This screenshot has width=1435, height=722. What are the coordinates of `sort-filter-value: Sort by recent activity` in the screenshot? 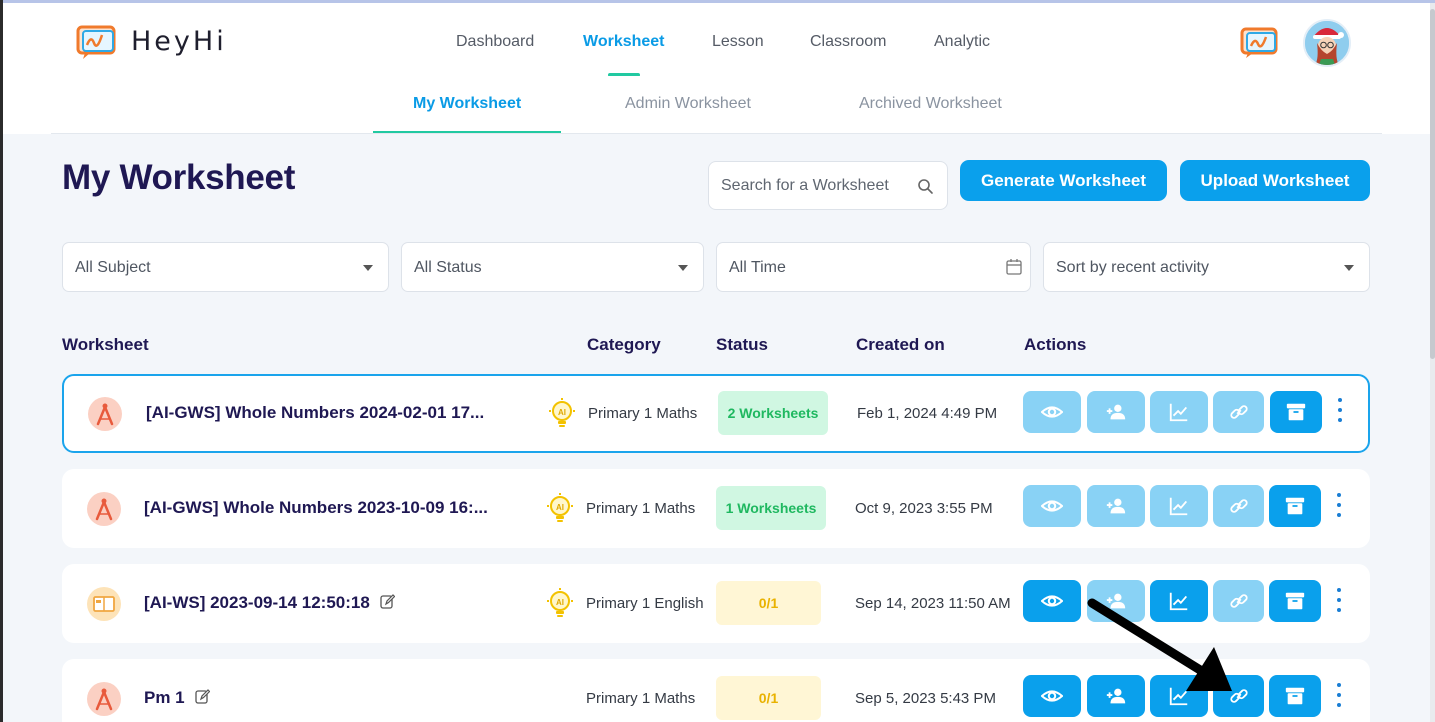 It's located at (1132, 267).